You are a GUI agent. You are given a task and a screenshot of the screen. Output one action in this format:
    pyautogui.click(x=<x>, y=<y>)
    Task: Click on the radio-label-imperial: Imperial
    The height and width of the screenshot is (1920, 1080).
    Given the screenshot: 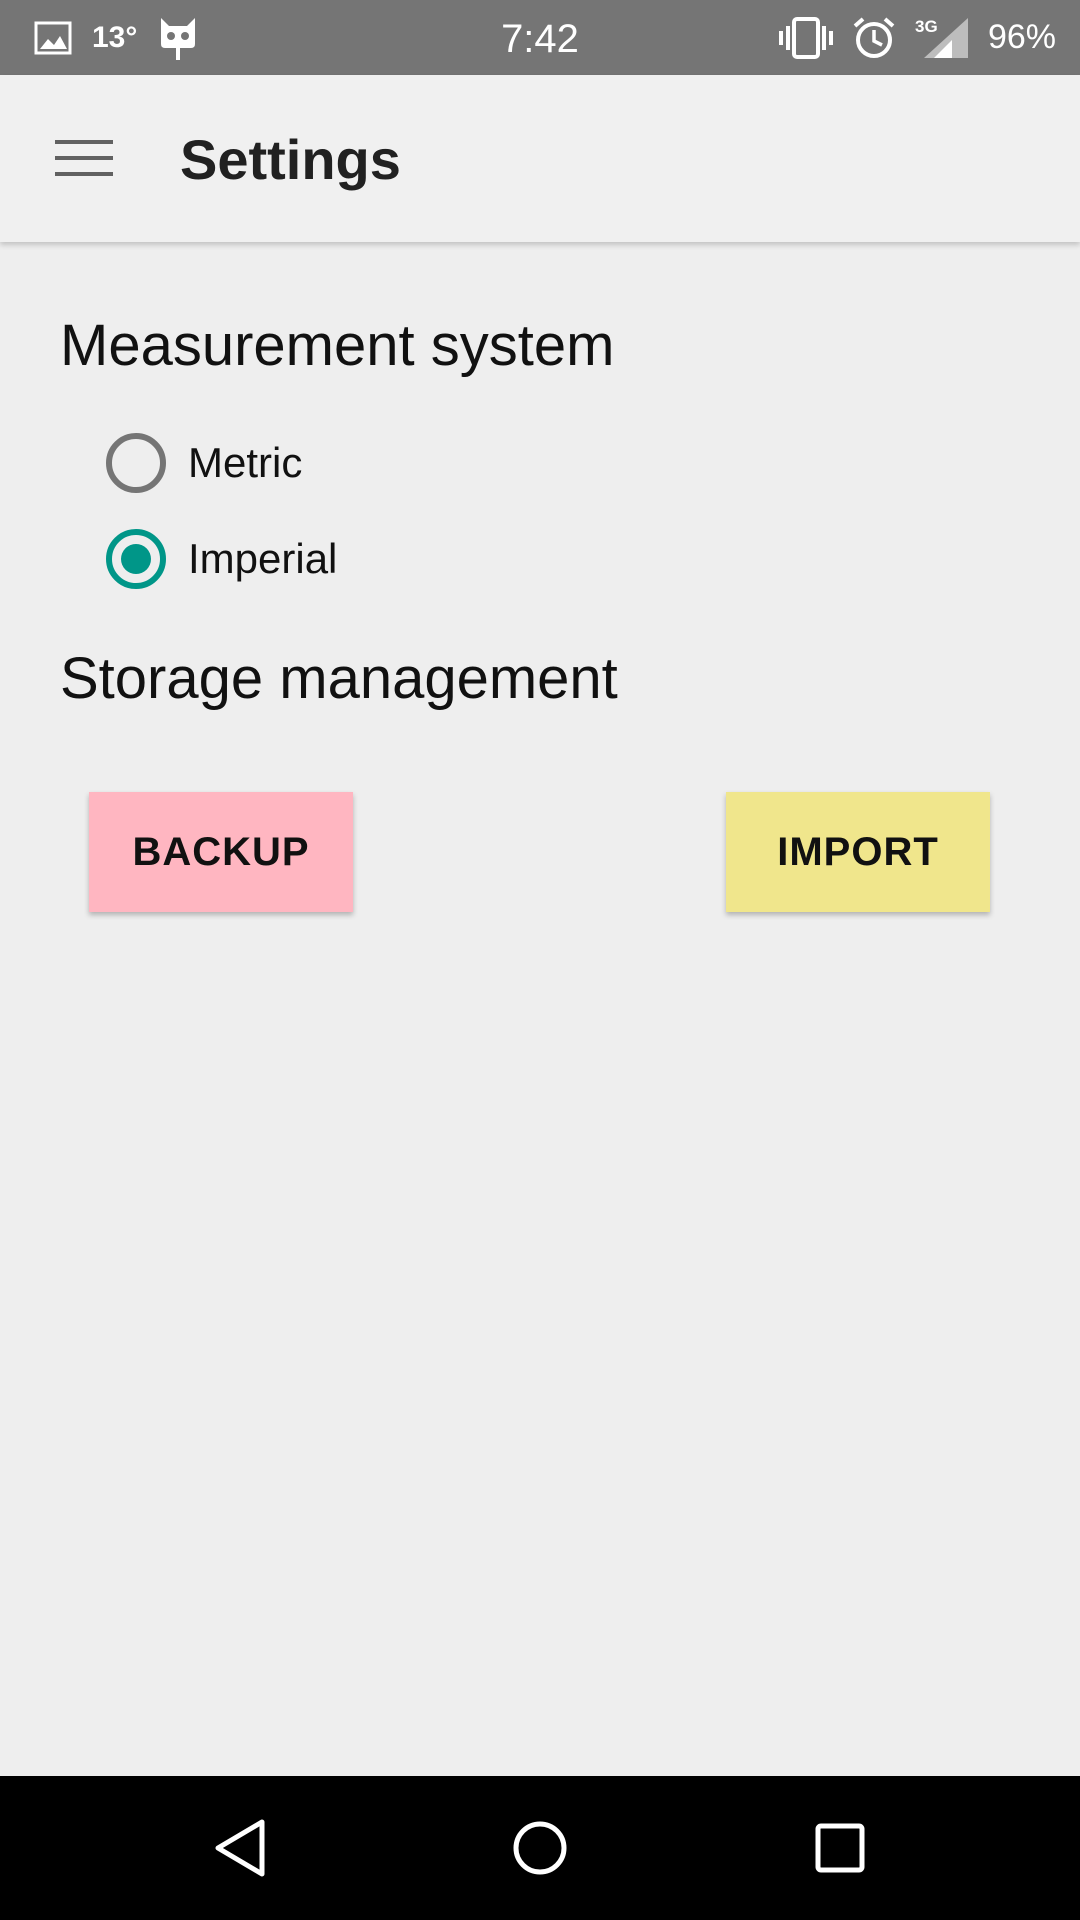 What is the action you would take?
    pyautogui.click(x=263, y=558)
    